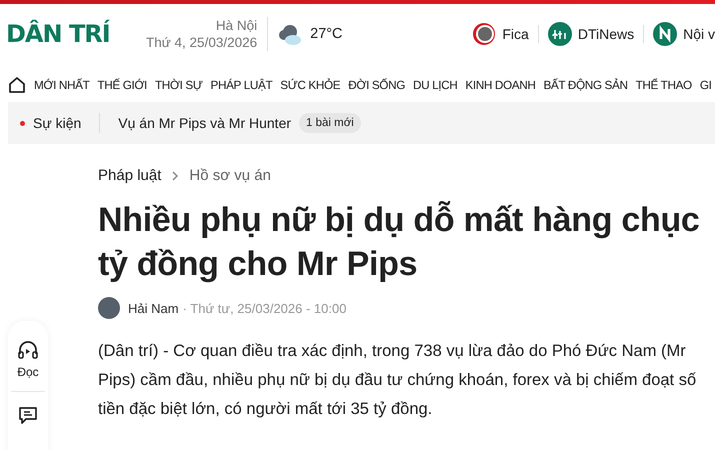 Image resolution: width=715 pixels, height=450 pixels. Describe the element at coordinates (376, 85) in the screenshot. I see `nav-item: ĐỜI SỐNG` at that location.